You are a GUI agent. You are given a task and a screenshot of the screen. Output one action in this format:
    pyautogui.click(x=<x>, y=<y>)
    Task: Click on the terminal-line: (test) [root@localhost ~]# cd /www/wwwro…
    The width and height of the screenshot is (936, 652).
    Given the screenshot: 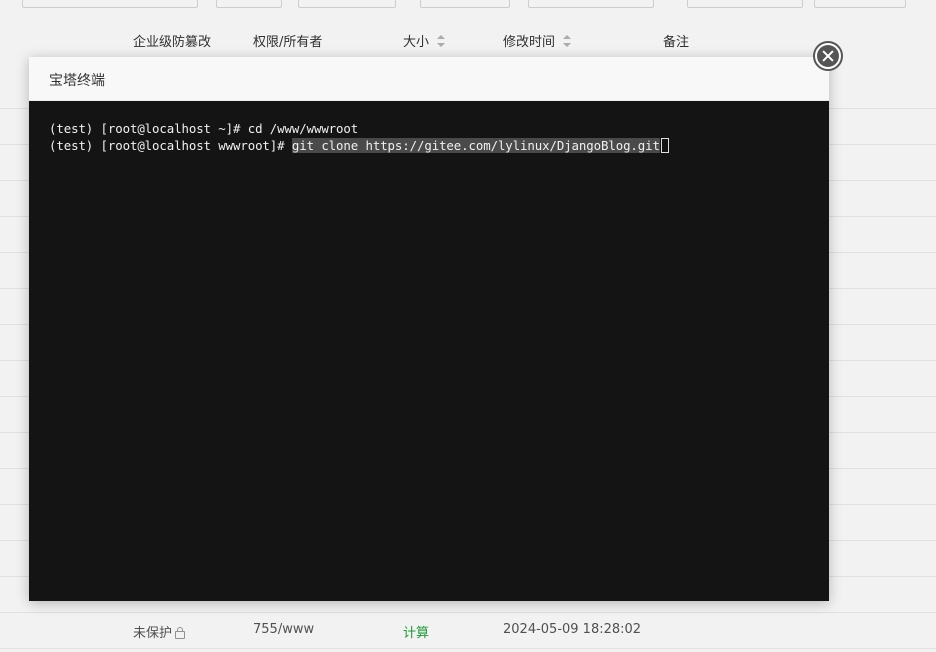 What is the action you would take?
    pyautogui.click(x=203, y=128)
    